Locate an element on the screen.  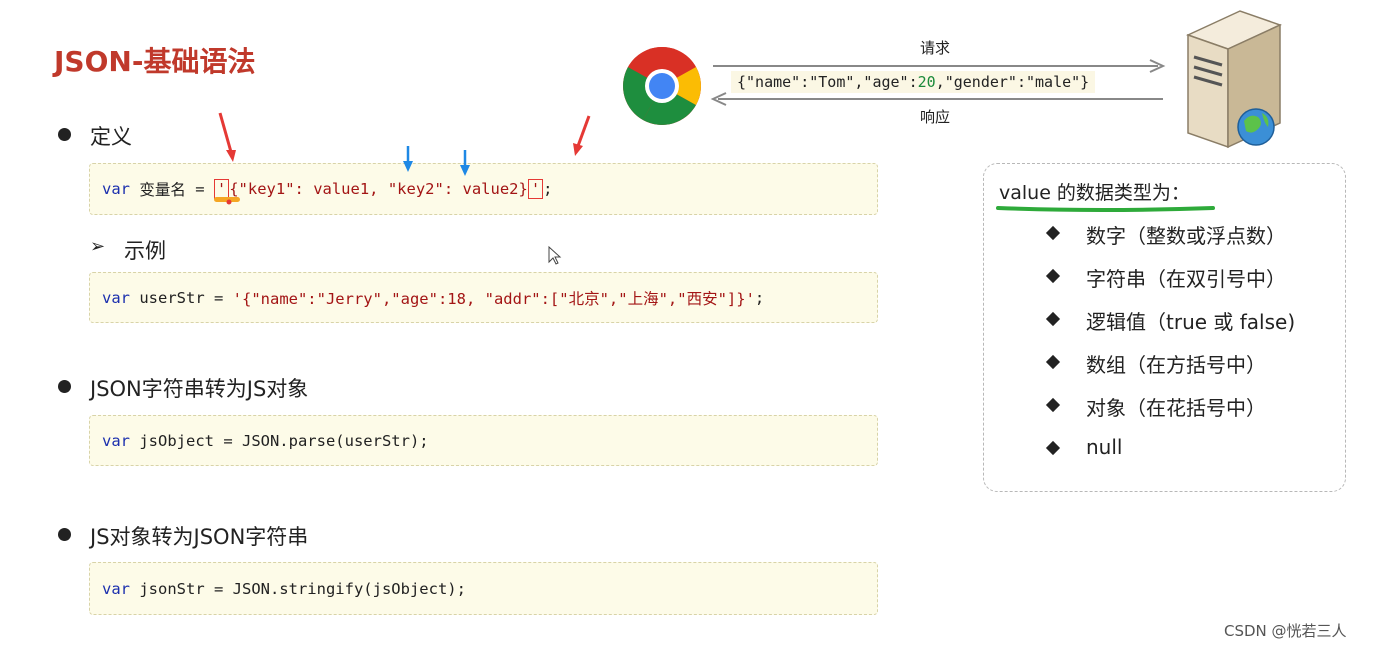
code-assignment: userStr = is located at coordinates (181, 297).